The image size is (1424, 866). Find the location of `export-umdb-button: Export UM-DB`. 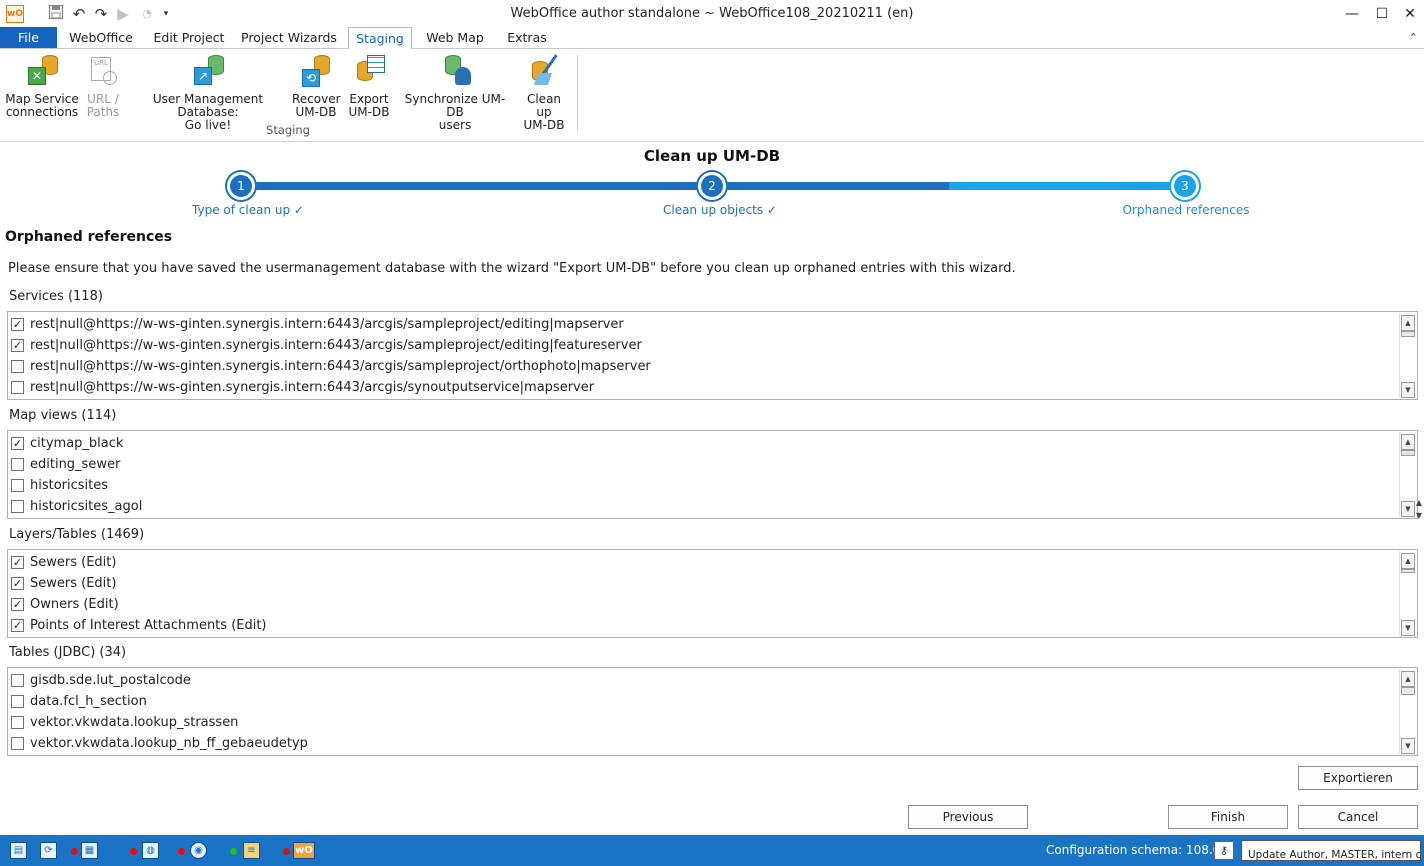

export-umdb-button: Export UM-DB is located at coordinates (369, 86).